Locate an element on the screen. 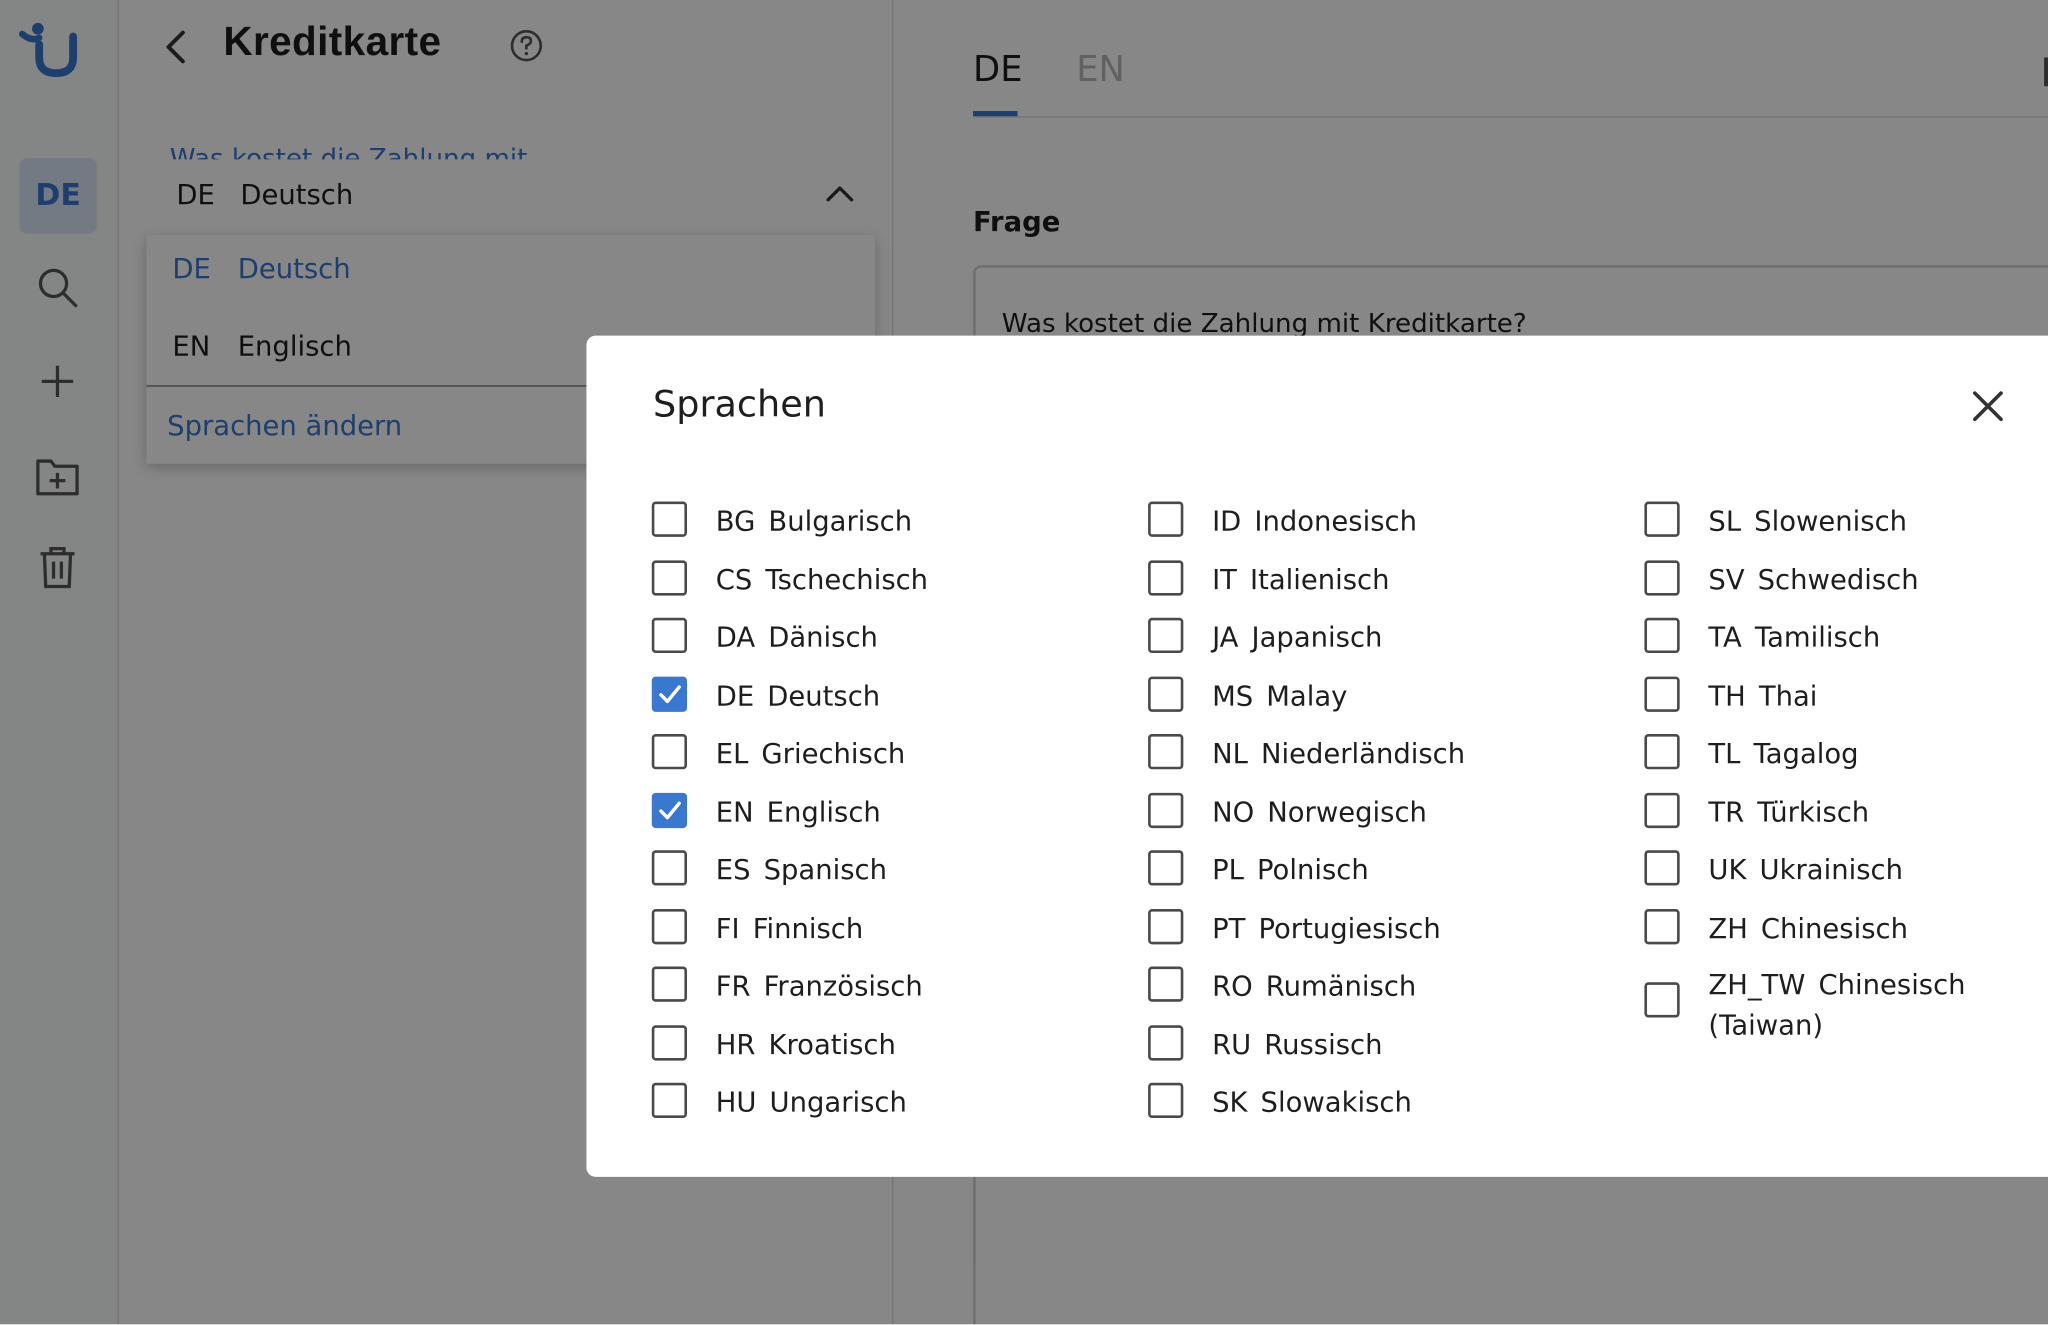 This screenshot has width=2048, height=1325. language-option-da: DA Dänisch is located at coordinates (867, 626).